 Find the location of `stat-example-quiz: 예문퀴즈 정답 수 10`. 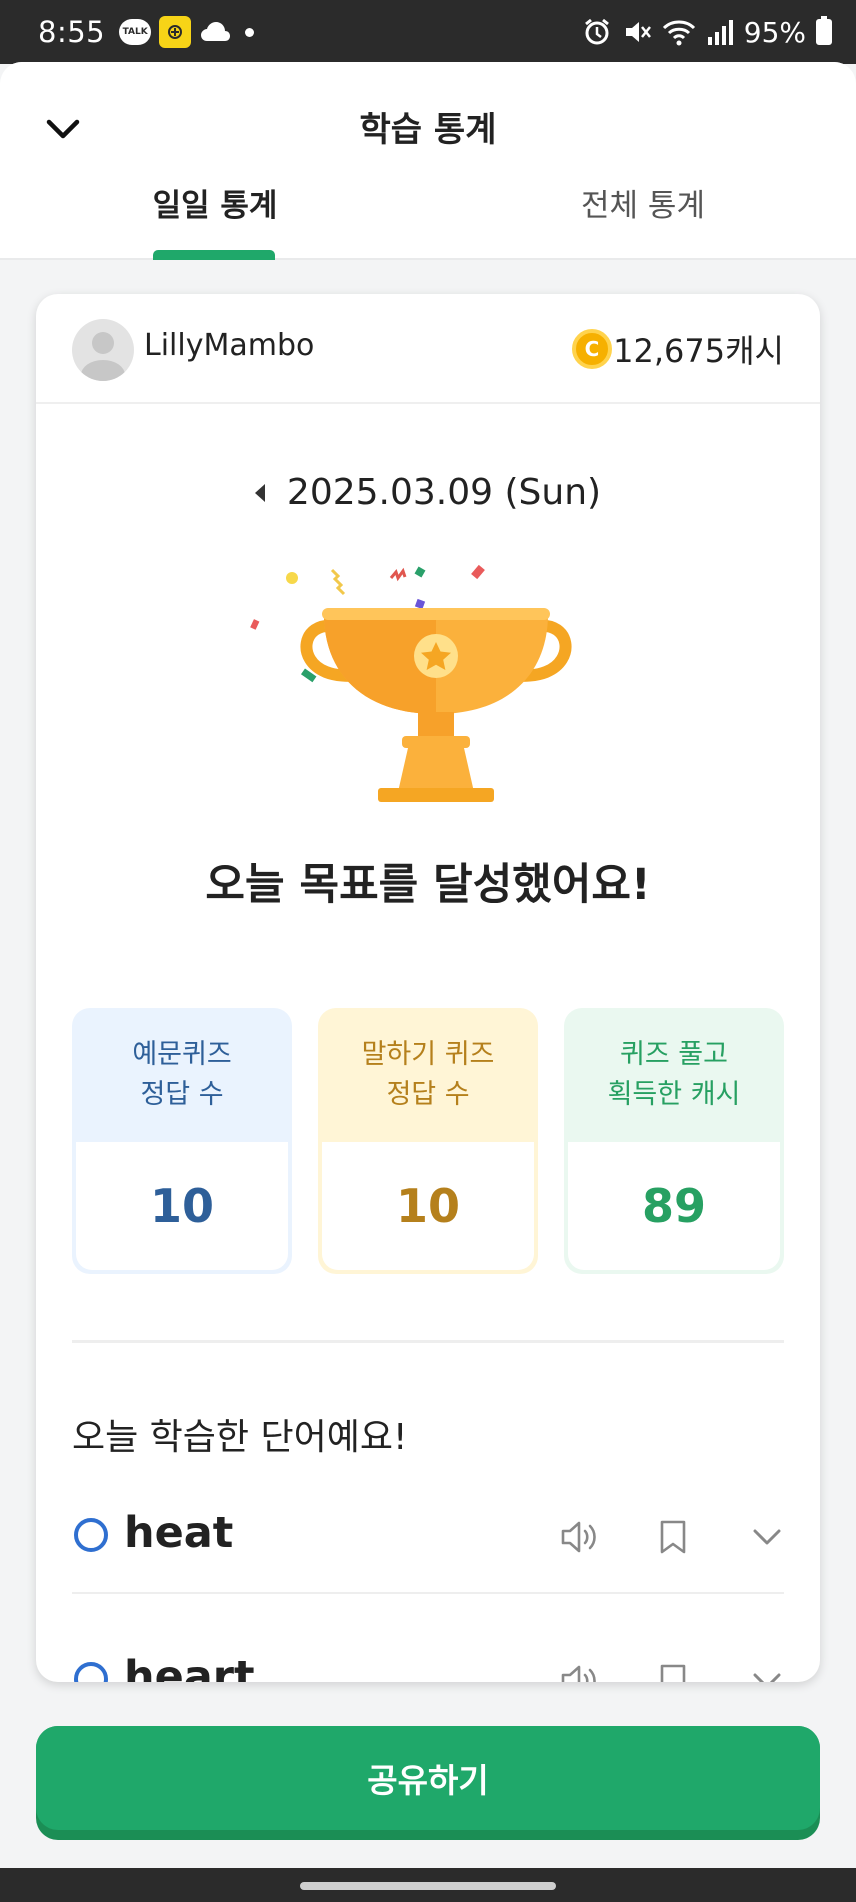

stat-example-quiz: 예문퀴즈 정답 수 10 is located at coordinates (182, 1141).